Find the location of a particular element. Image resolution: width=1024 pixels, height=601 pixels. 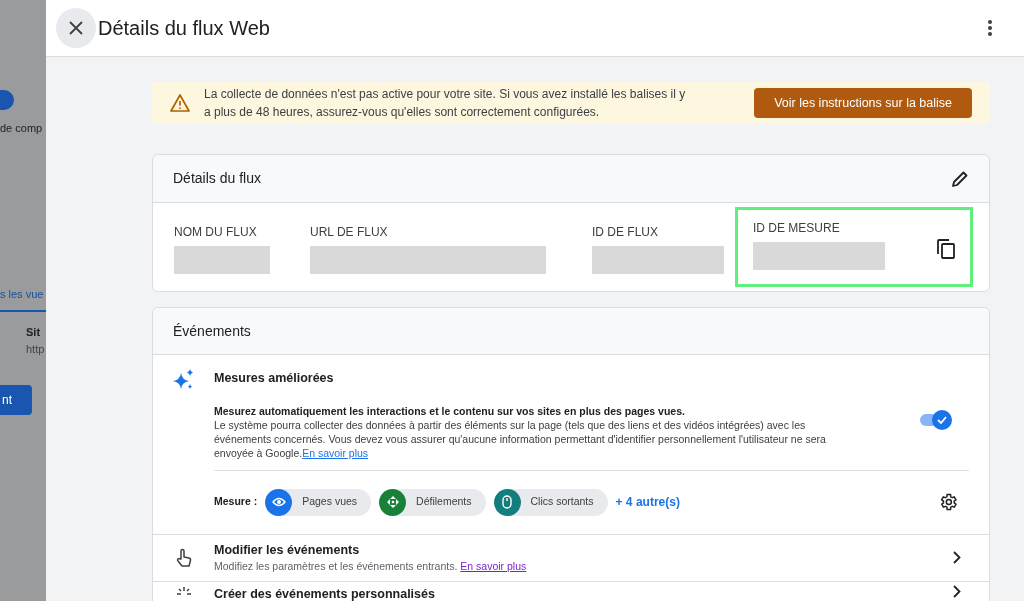

background-site-name: Sit is located at coordinates (33, 332).